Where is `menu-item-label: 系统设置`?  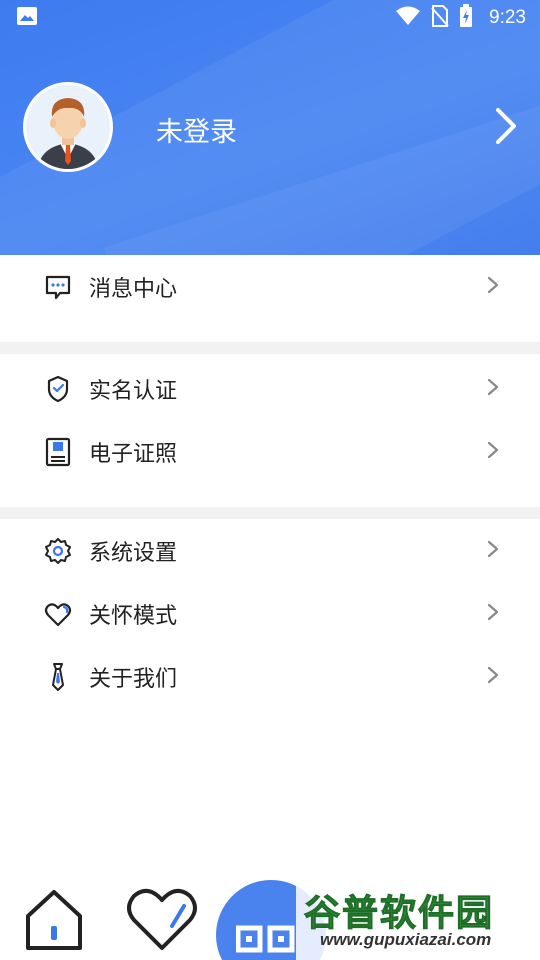 menu-item-label: 系统设置 is located at coordinates (133, 553).